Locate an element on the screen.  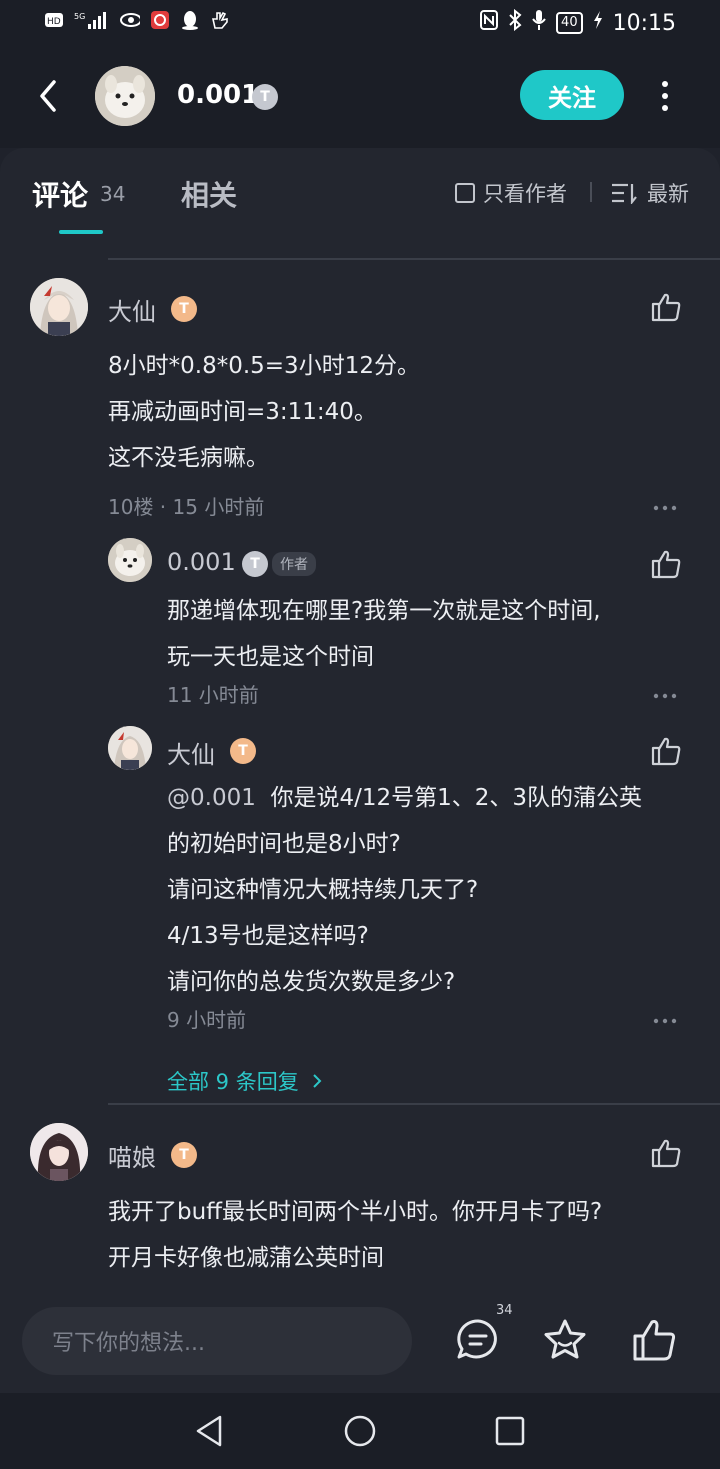
more-replies-label: 全部 9 条回复 is located at coordinates (233, 1082).